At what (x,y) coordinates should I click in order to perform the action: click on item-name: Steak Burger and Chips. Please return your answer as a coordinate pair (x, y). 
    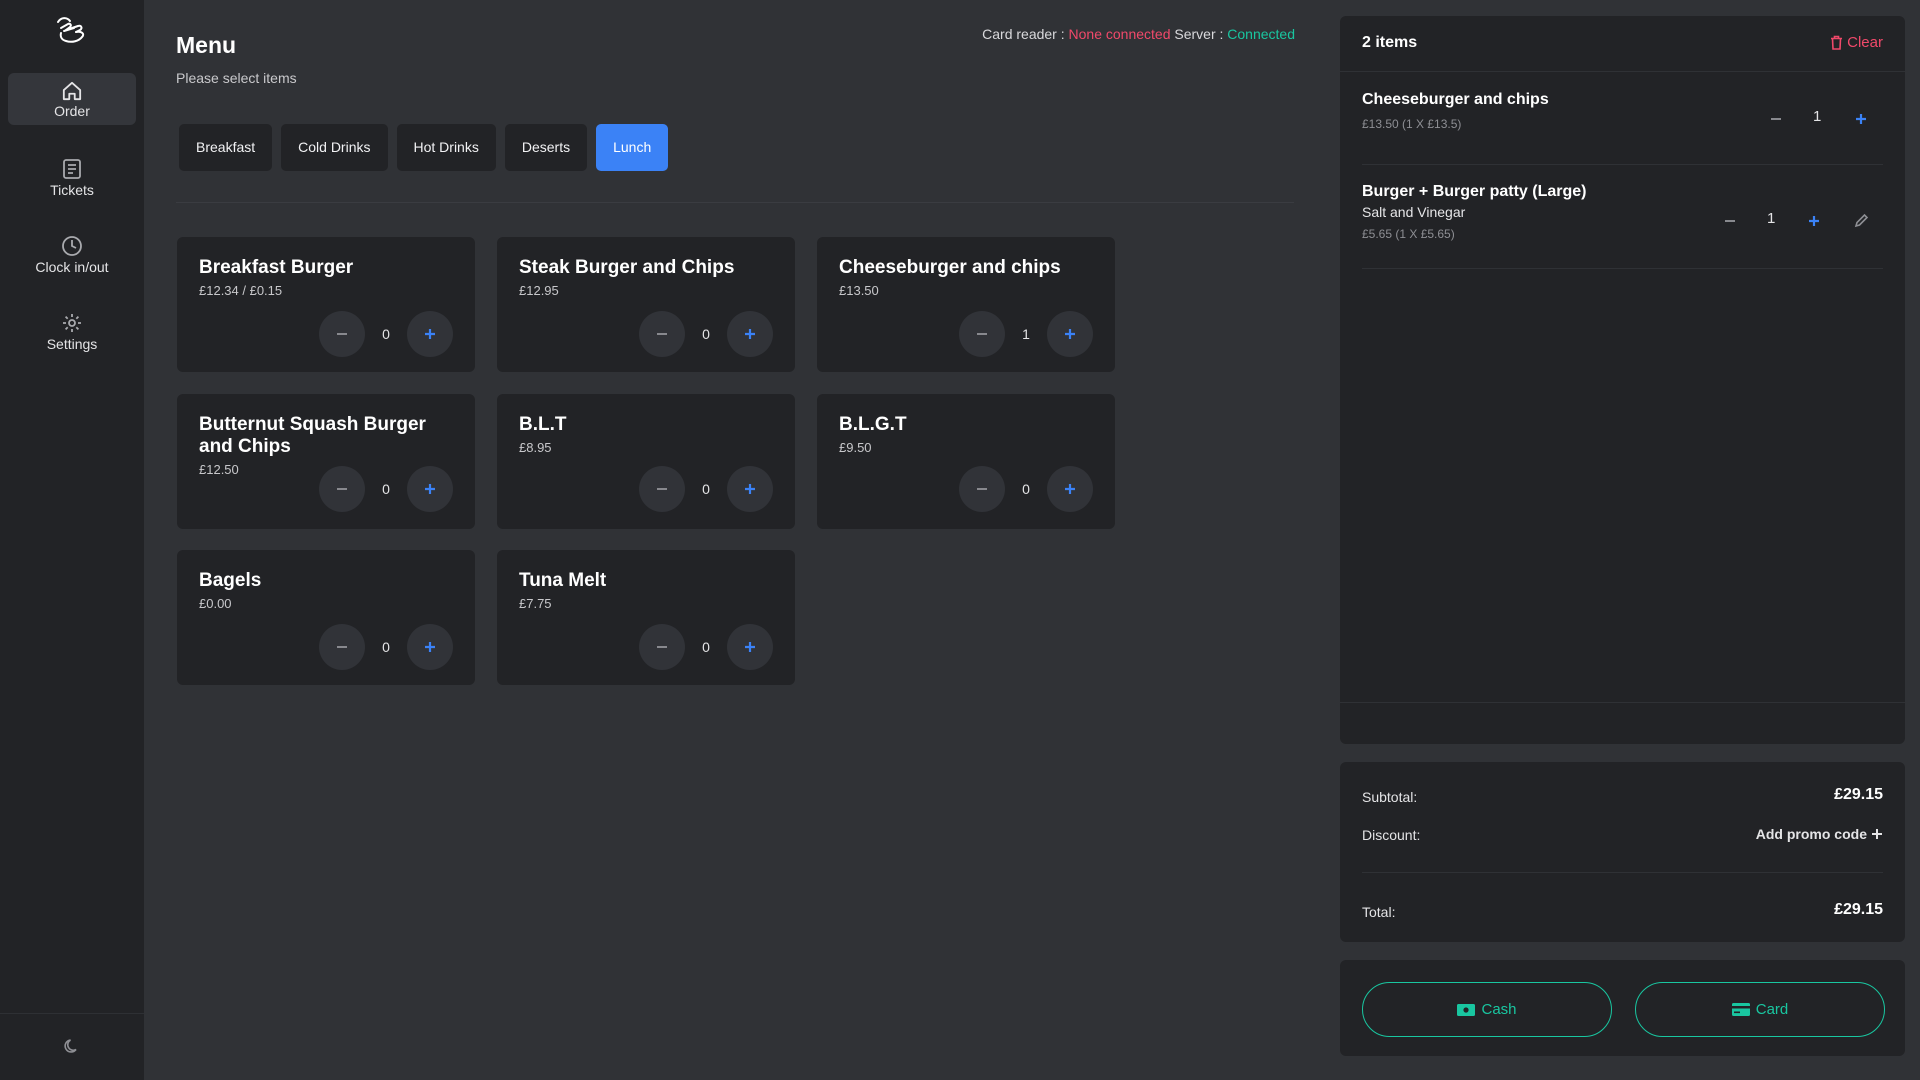
    Looking at the image, I should click on (627, 267).